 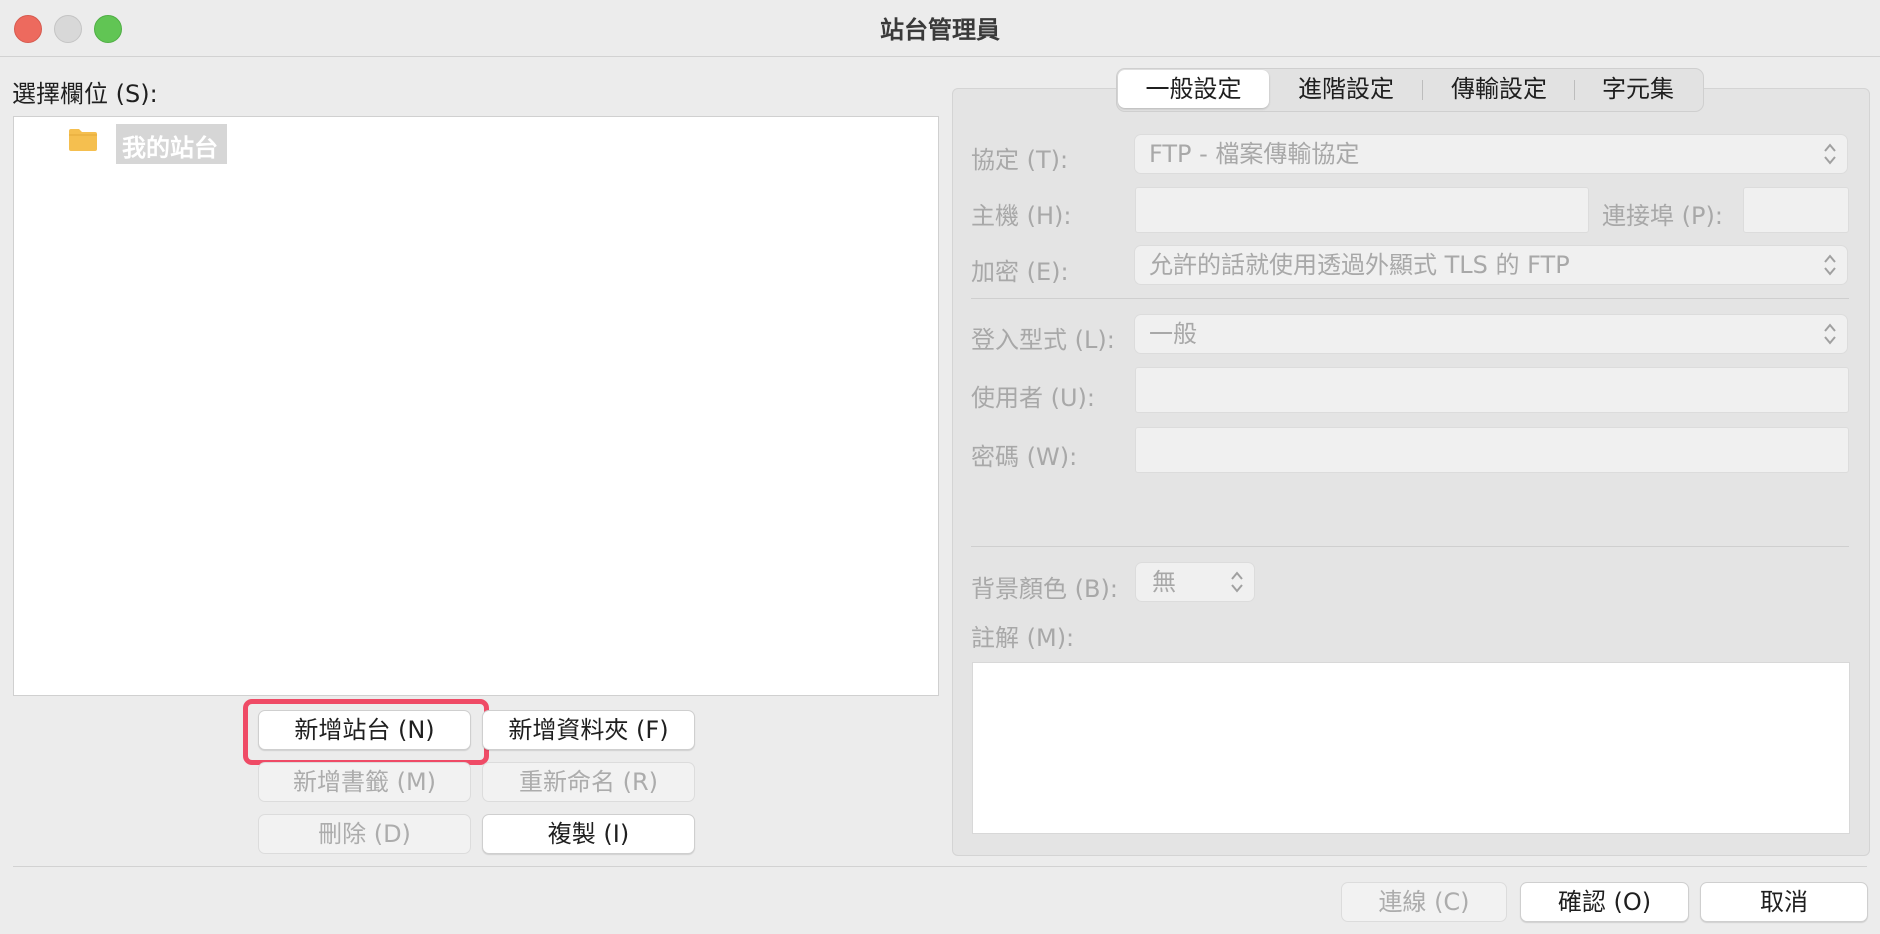 What do you see at coordinates (1411, 748) in the screenshot?
I see `comments-textarea` at bounding box center [1411, 748].